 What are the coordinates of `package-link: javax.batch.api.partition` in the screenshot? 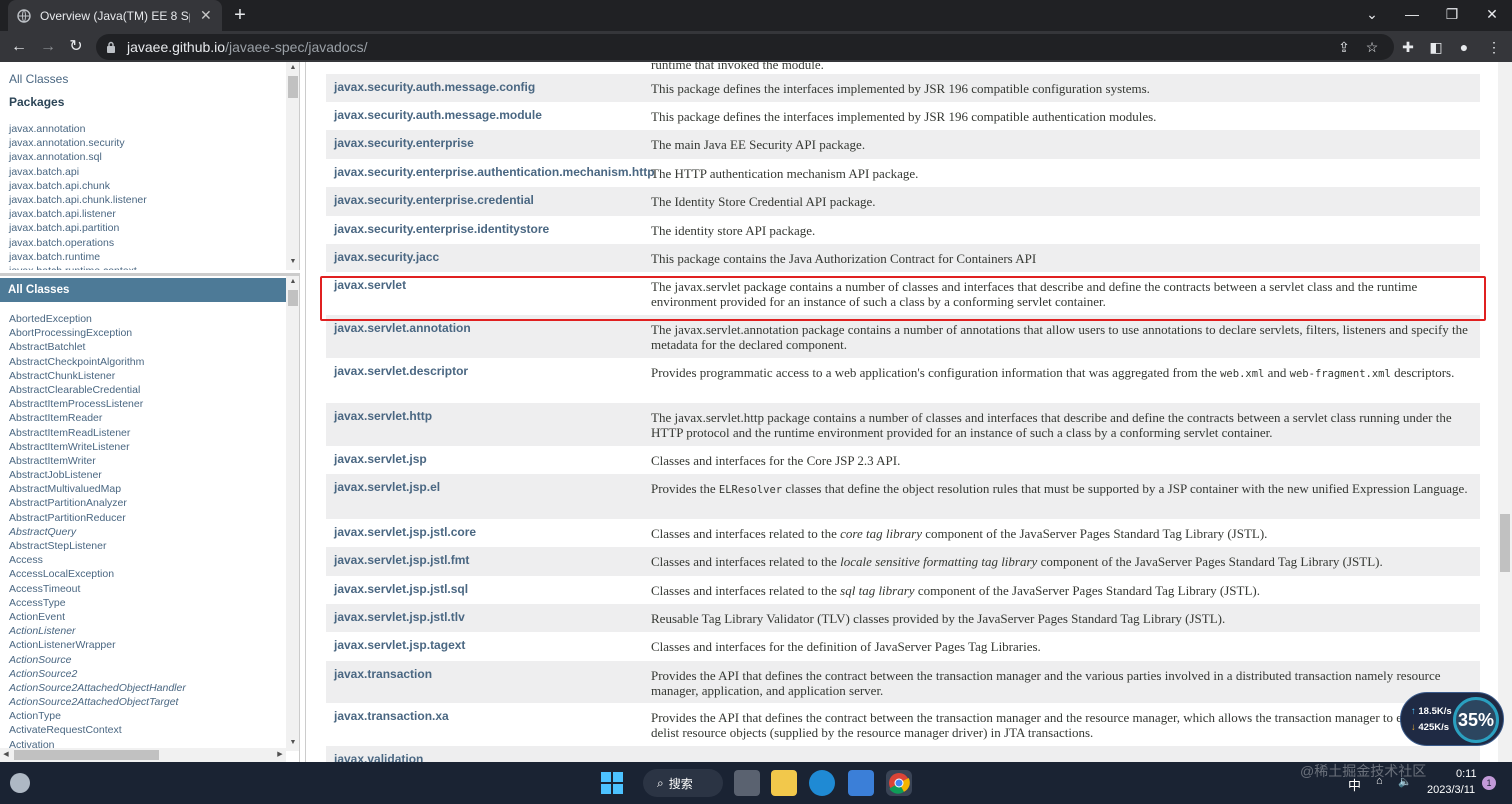 It's located at (78, 228).